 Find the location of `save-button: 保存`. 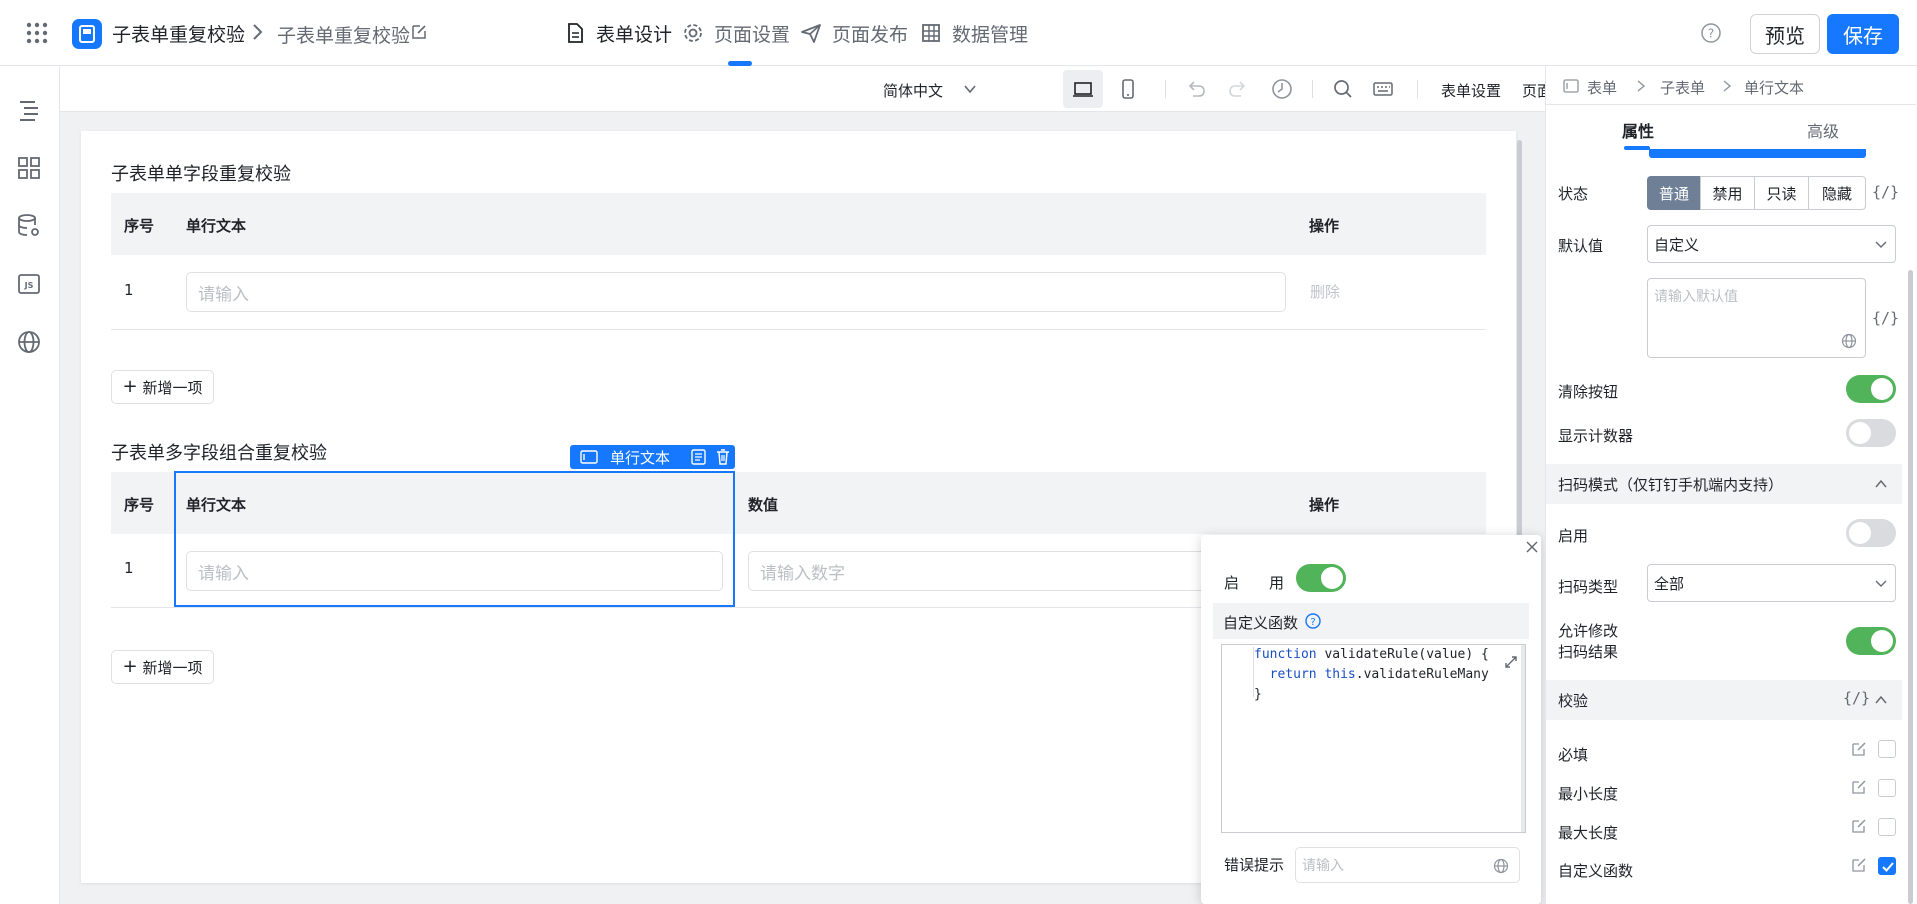

save-button: 保存 is located at coordinates (1863, 34).